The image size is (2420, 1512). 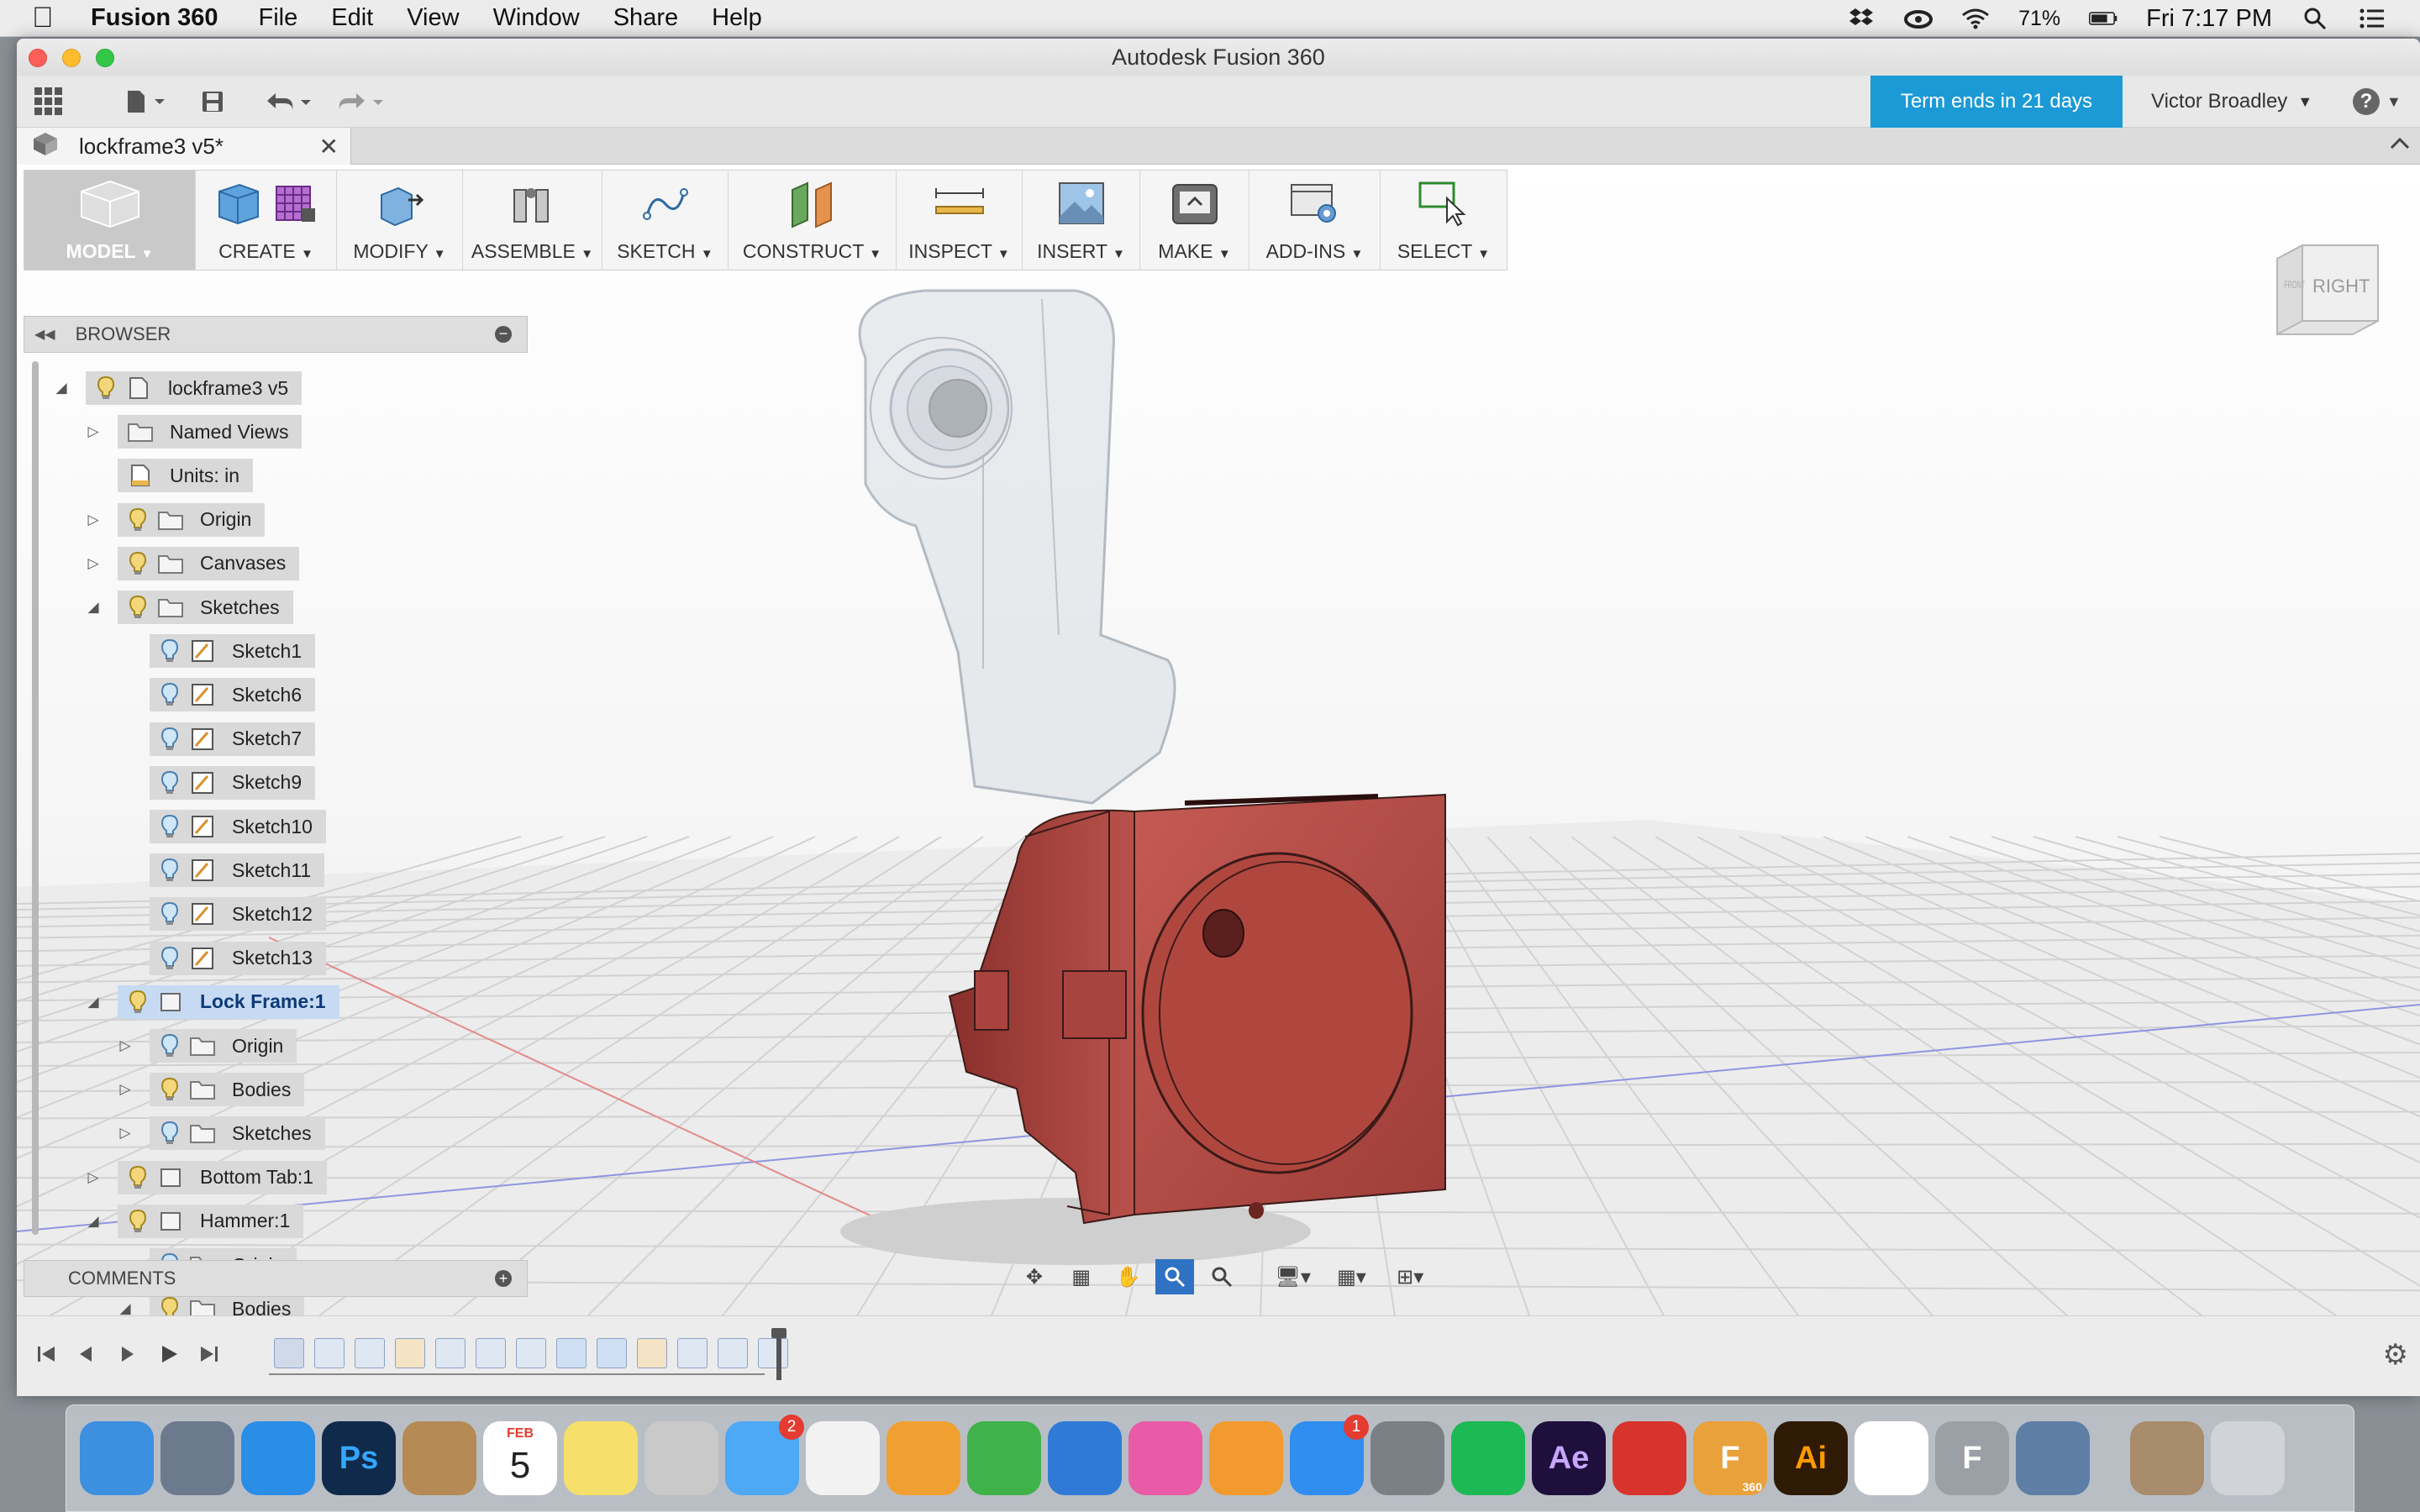 What do you see at coordinates (2053, 1458) in the screenshot?
I see `preview-dock-icon` at bounding box center [2053, 1458].